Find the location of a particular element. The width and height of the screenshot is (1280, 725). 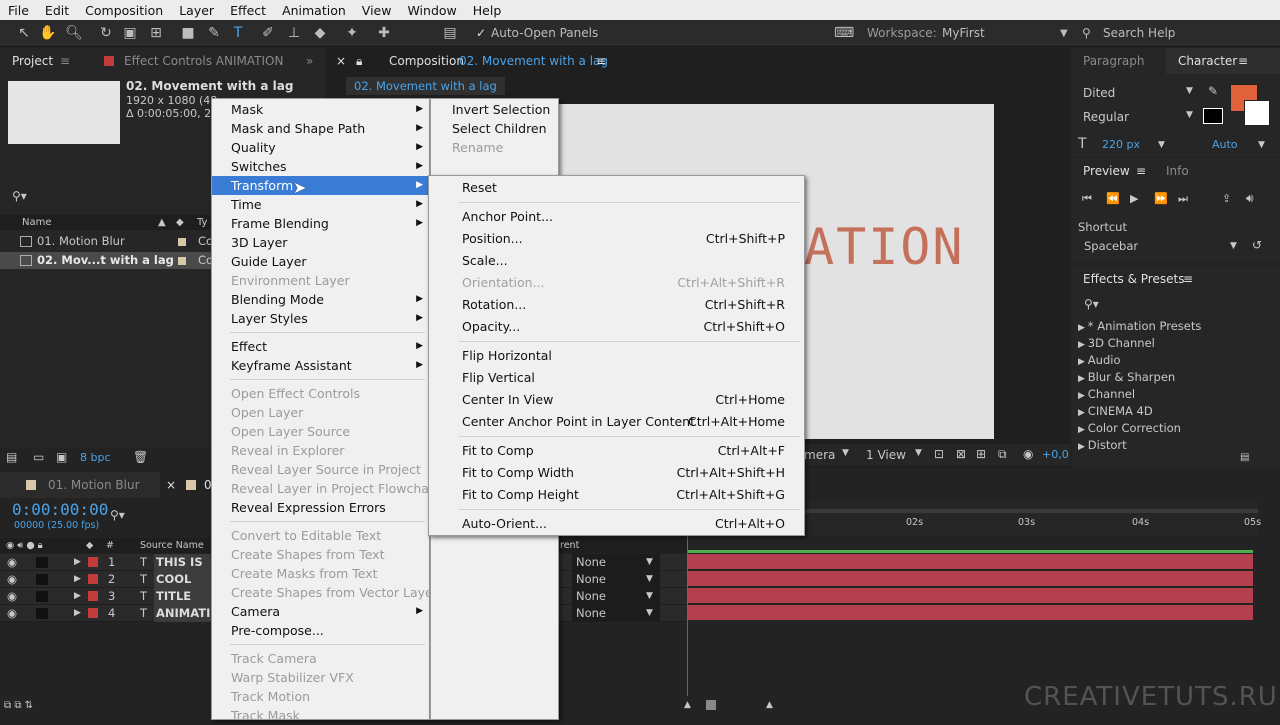

toggle-pixel-icon: ⊡ is located at coordinates (939, 454).